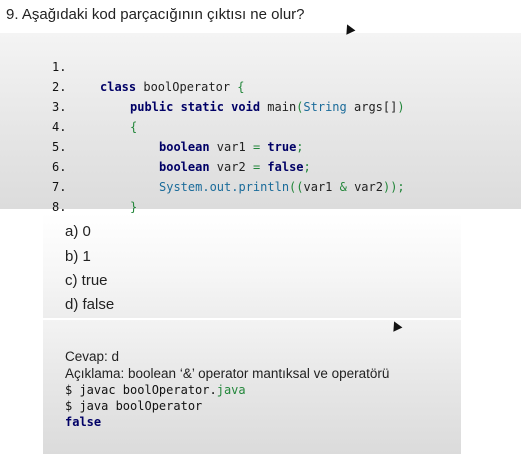 The width and height of the screenshot is (527, 454). Describe the element at coordinates (282, 167) in the screenshot. I see `literal: false` at that location.